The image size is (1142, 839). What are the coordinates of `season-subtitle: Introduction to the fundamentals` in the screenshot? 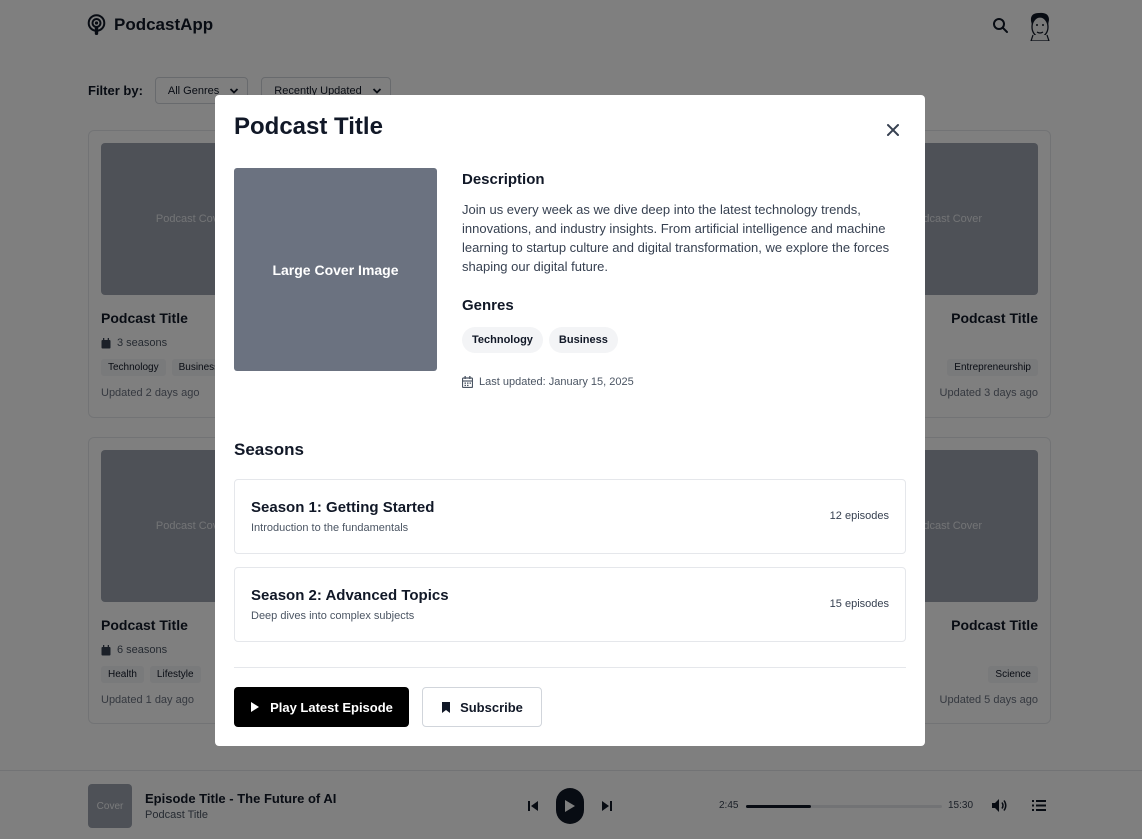 It's located at (330, 528).